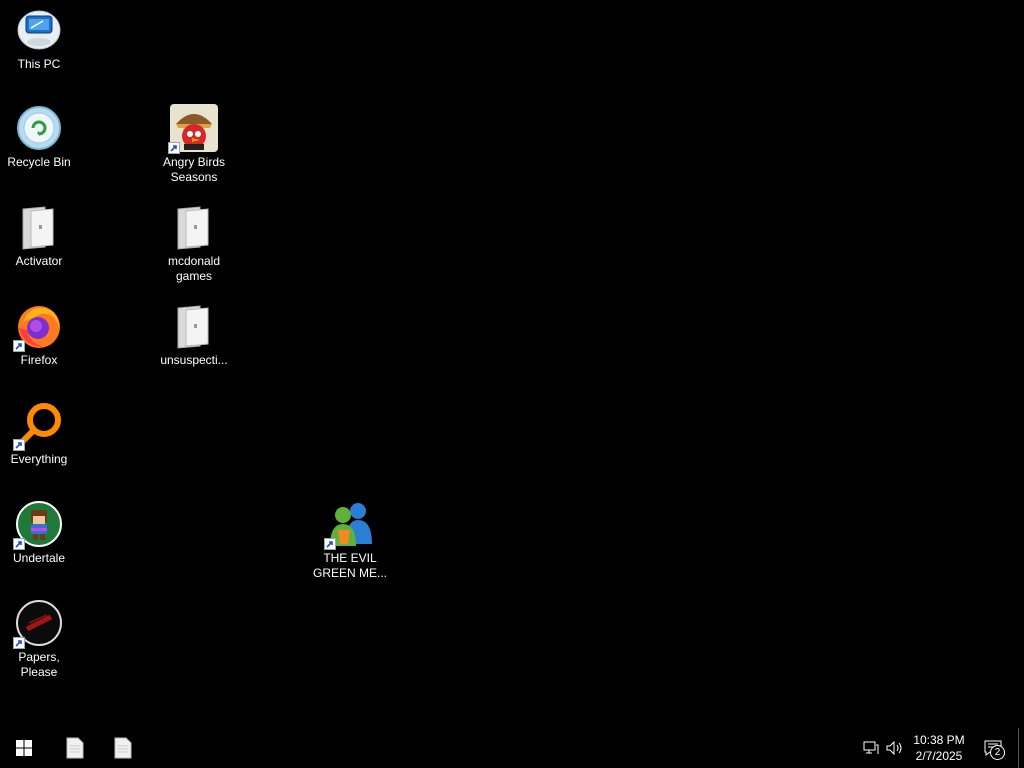 This screenshot has width=1024, height=768. I want to click on network-icon, so click(871, 747).